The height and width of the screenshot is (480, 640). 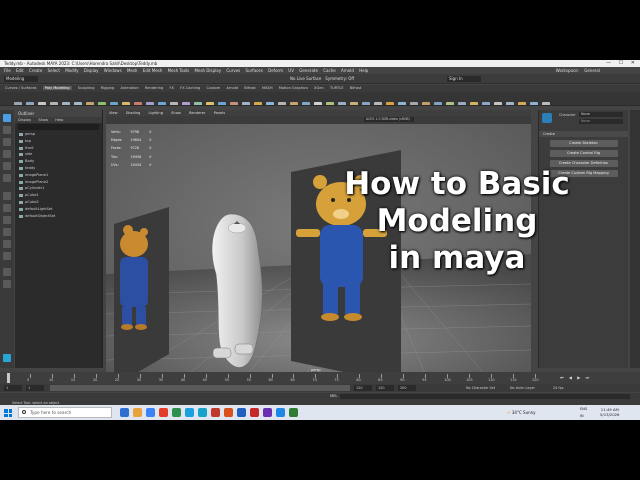 I want to click on paint-select-tool-icon, so click(x=7, y=142).